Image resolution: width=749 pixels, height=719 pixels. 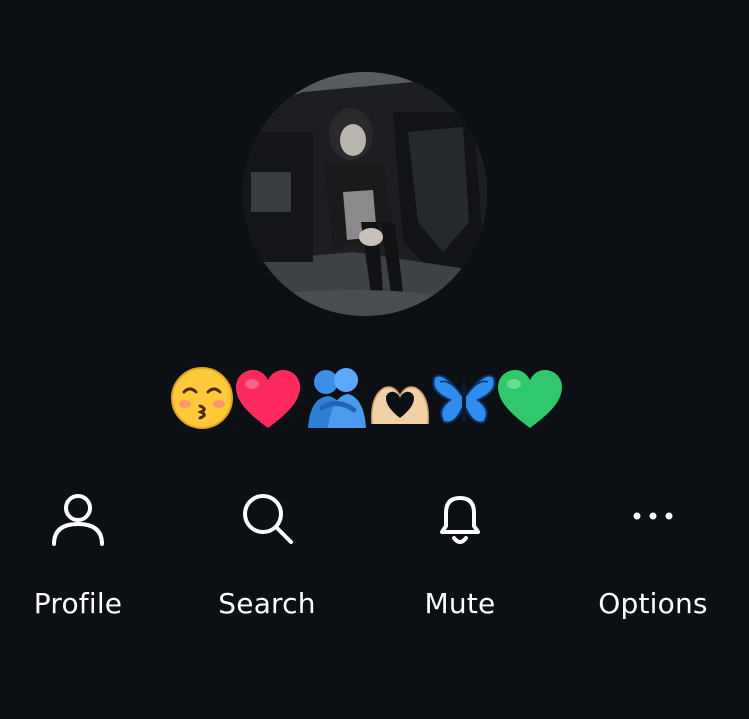 What do you see at coordinates (78, 603) in the screenshot?
I see `profile-label: Profile` at bounding box center [78, 603].